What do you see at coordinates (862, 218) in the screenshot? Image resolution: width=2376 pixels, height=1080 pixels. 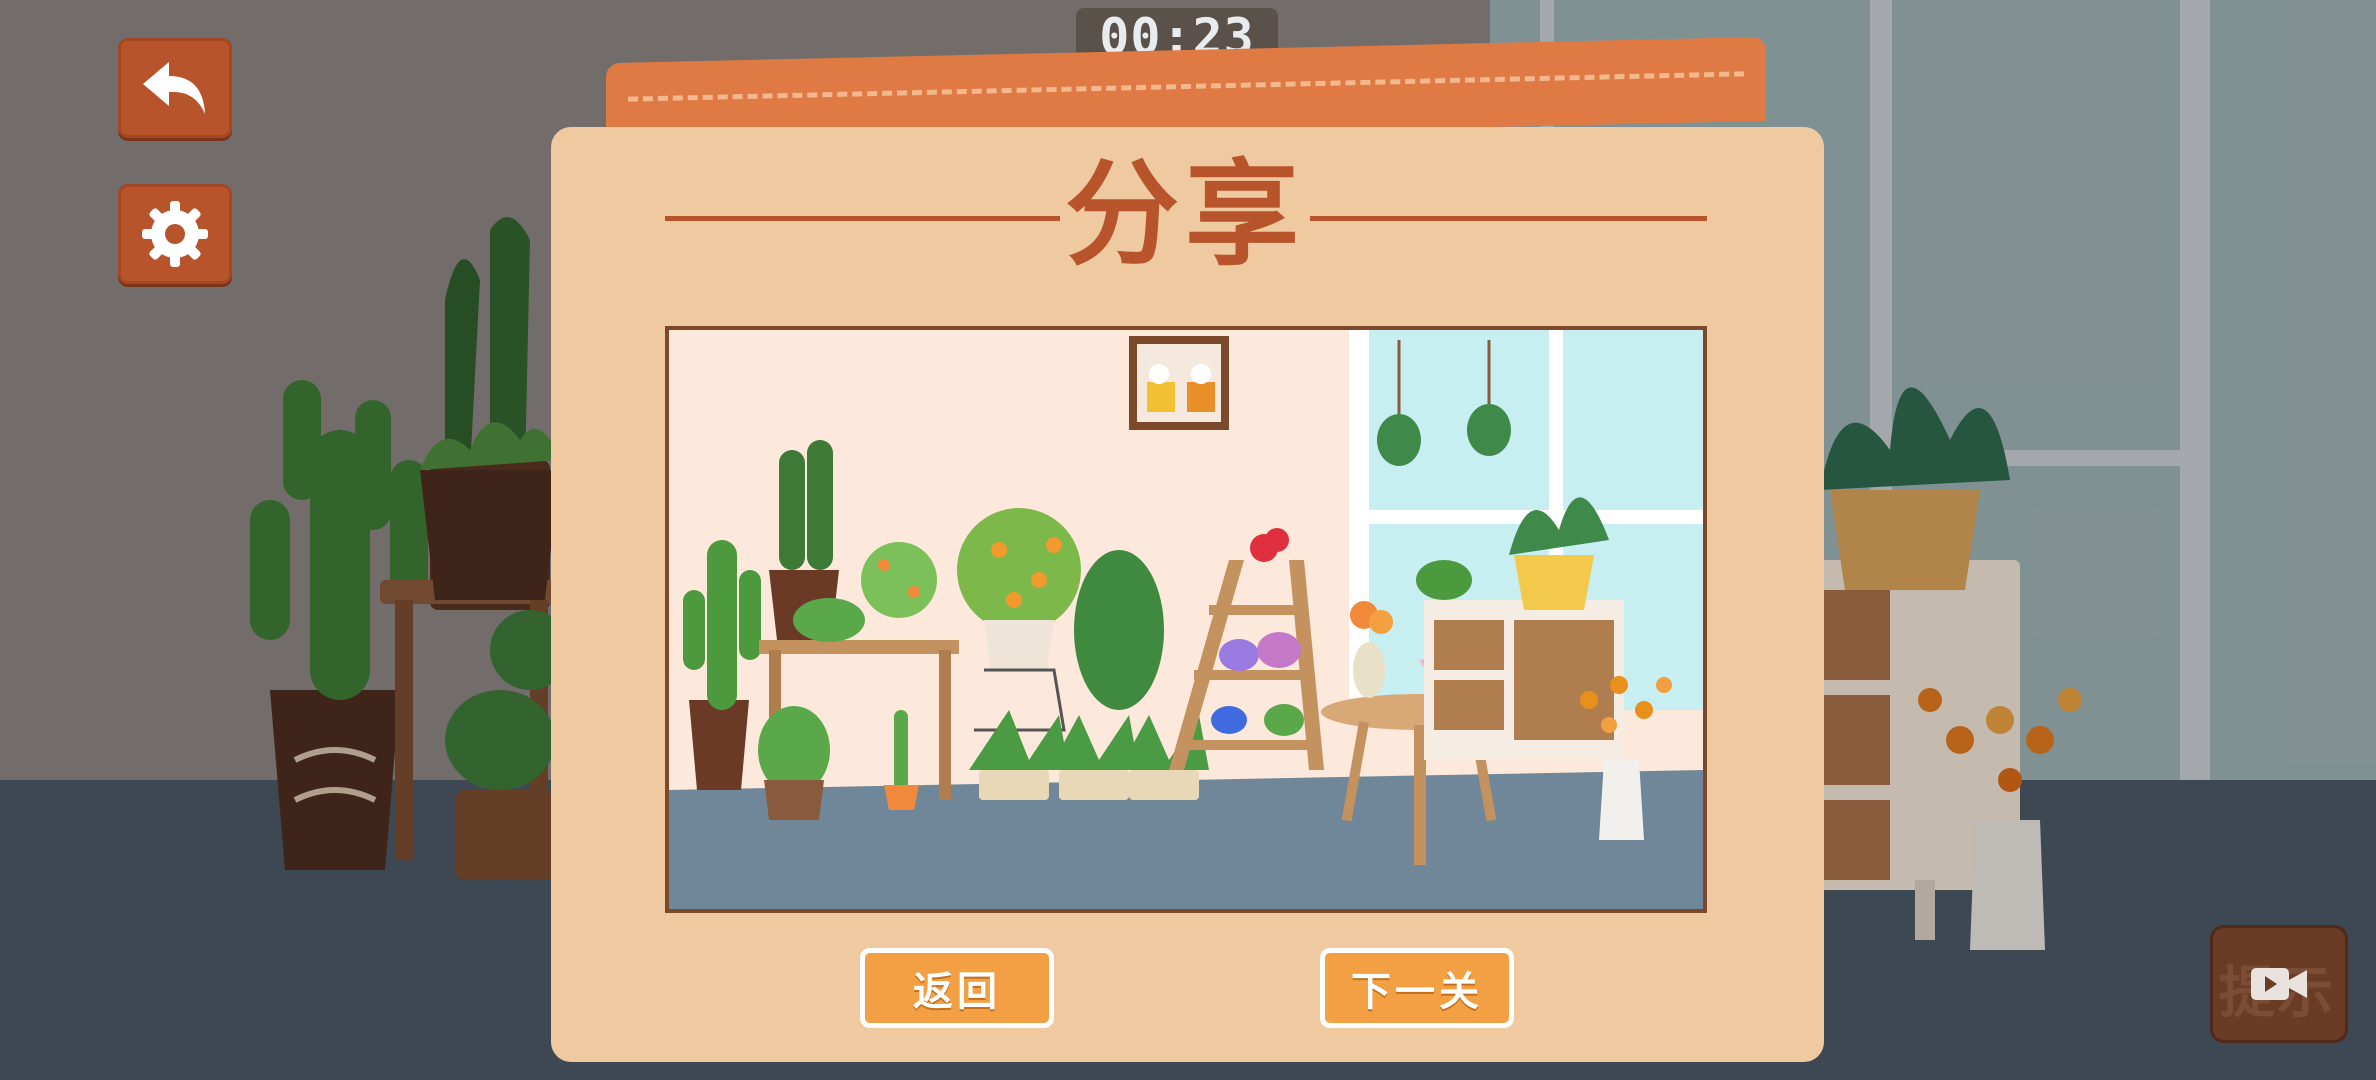 I see `title-divider-left` at bounding box center [862, 218].